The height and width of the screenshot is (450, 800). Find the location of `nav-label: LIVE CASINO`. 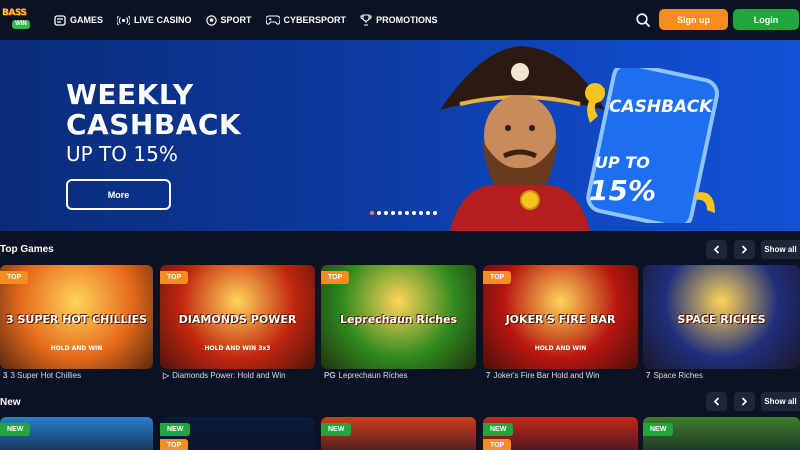

nav-label: LIVE CASINO is located at coordinates (163, 20).